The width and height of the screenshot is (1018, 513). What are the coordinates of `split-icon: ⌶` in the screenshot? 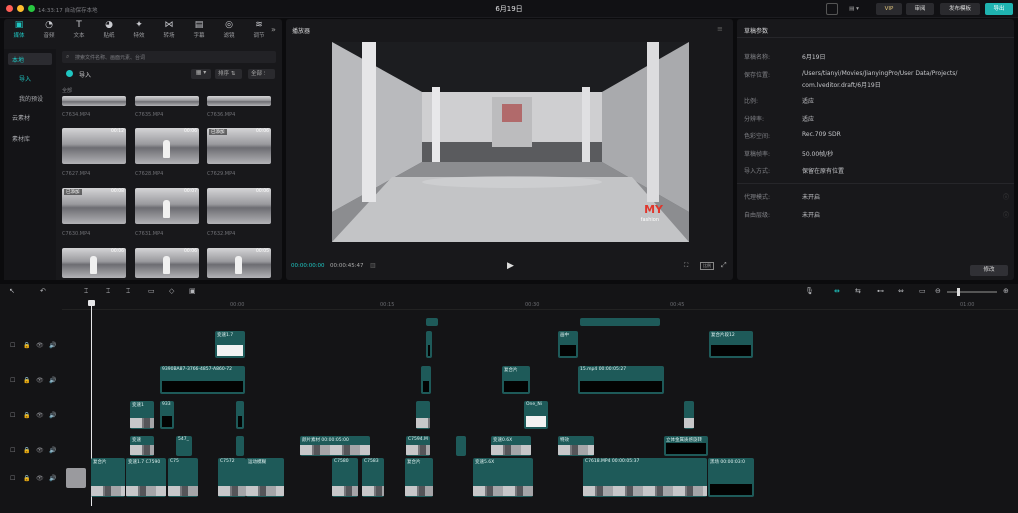 It's located at (86, 291).